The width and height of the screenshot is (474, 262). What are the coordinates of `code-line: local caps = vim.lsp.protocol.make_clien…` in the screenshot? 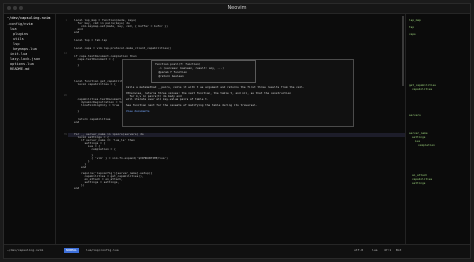 It's located at (123, 48).